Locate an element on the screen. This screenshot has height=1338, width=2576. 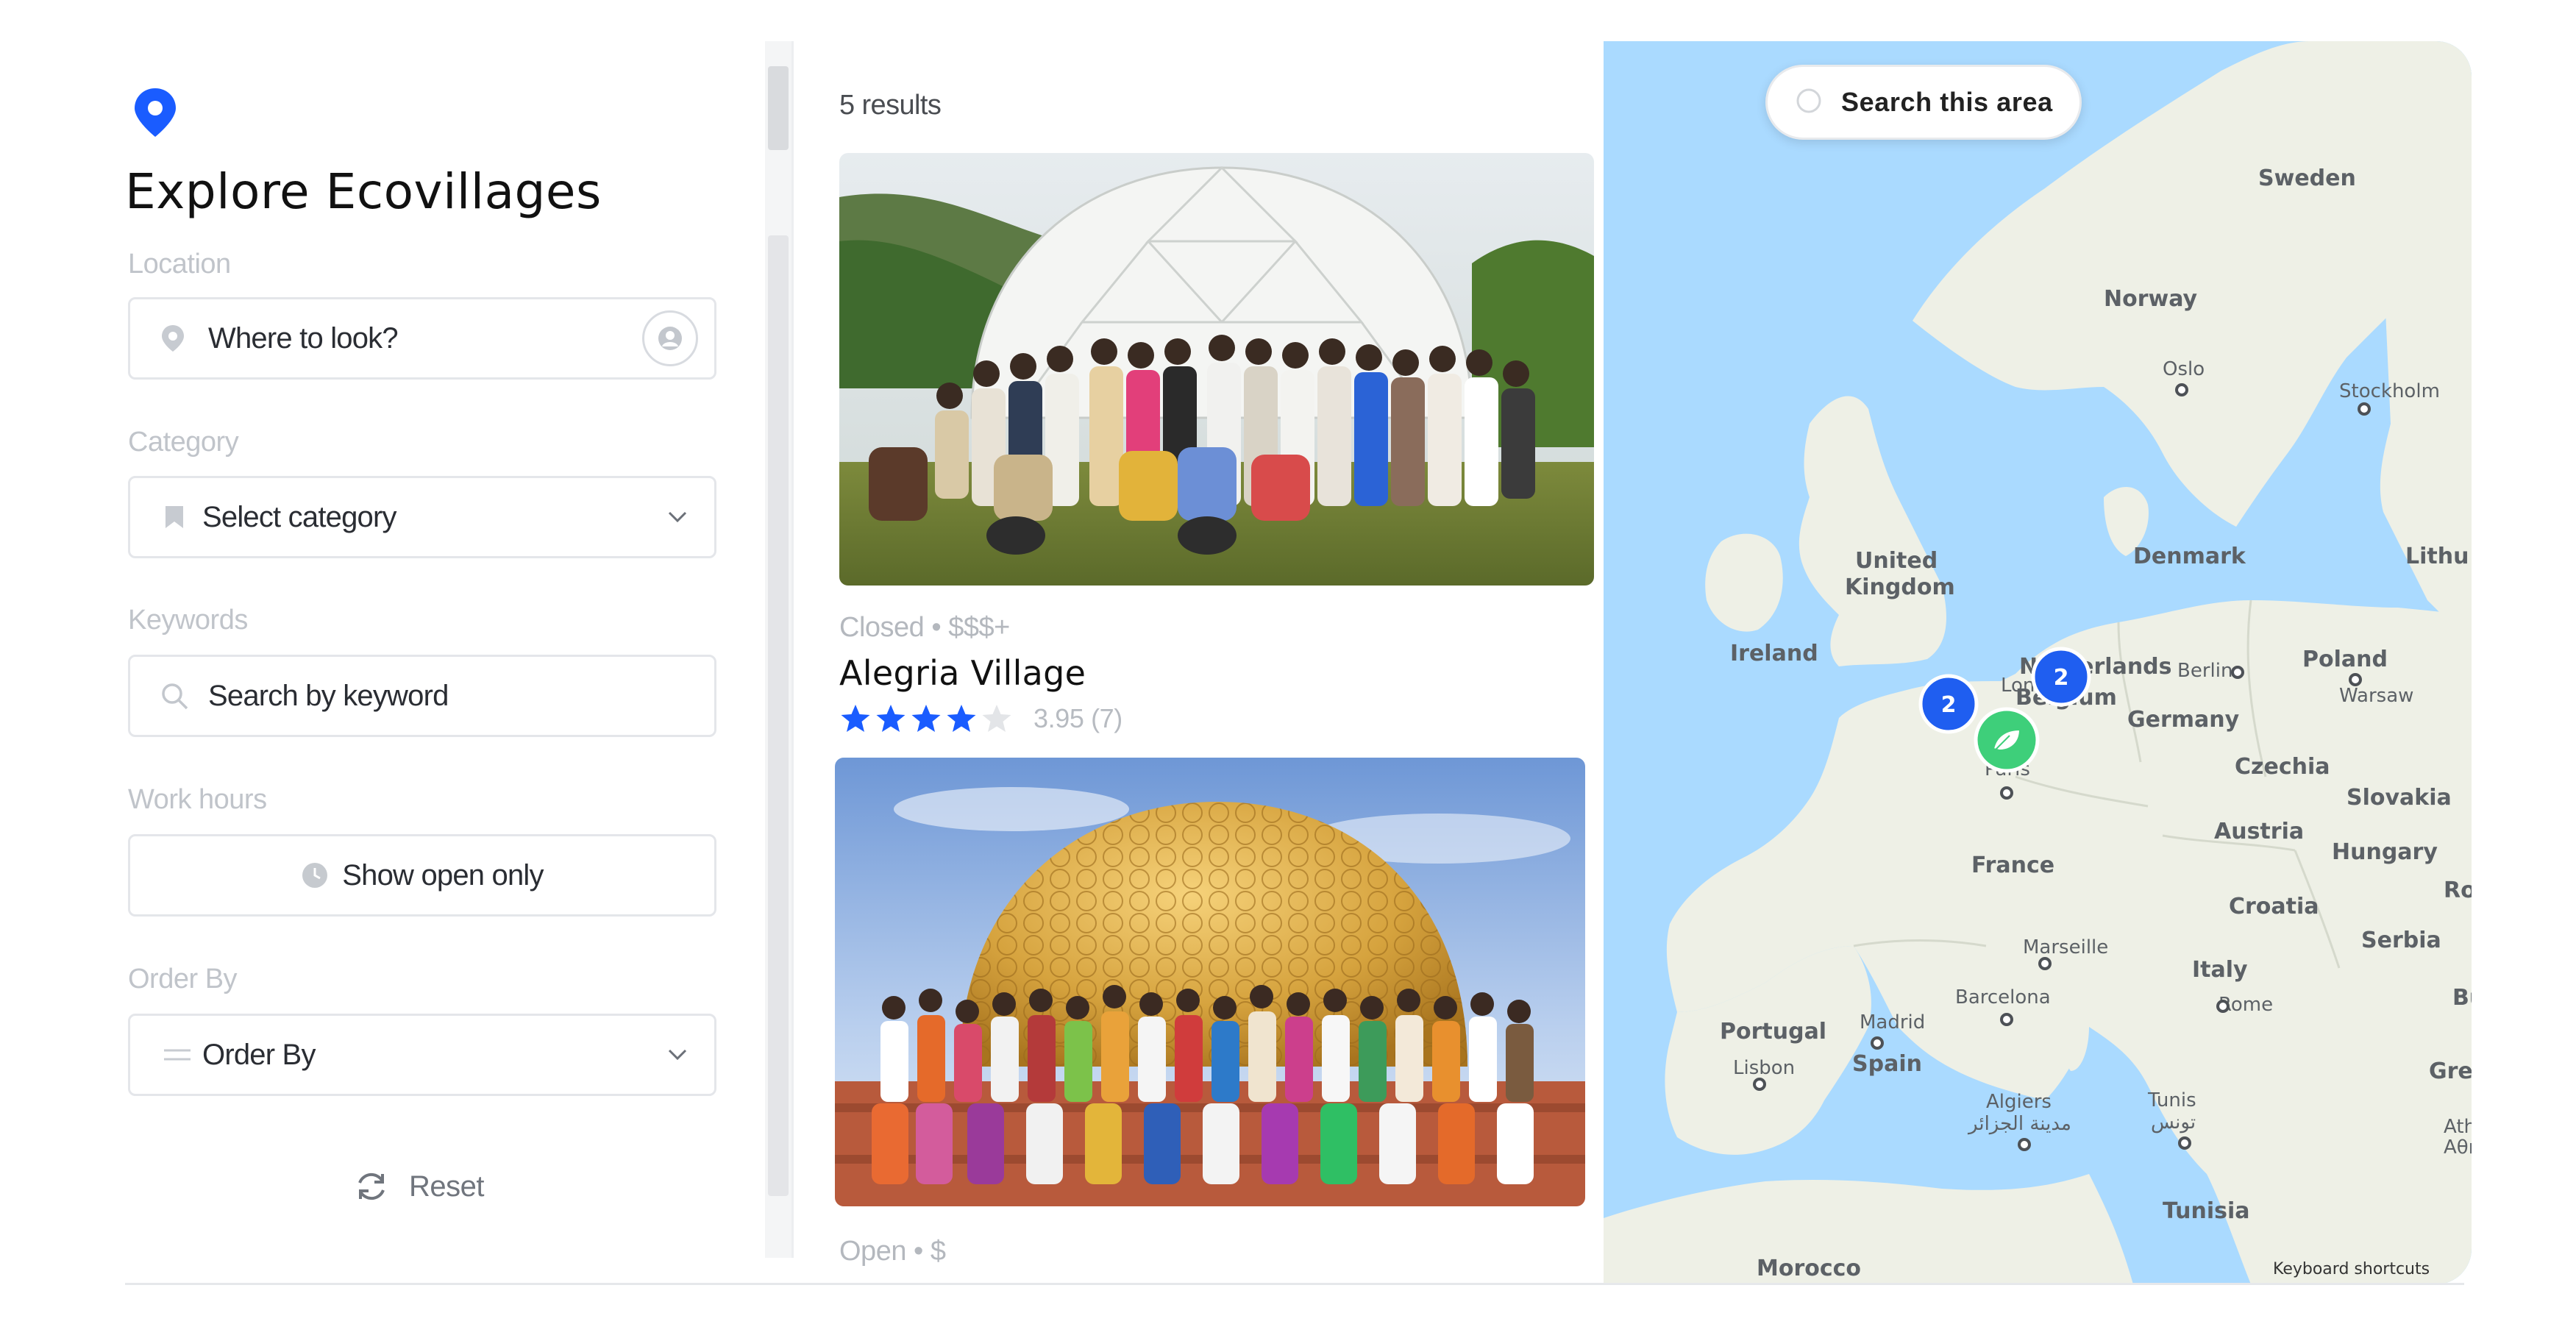
map-label-poland: Poland is located at coordinates (2345, 659).